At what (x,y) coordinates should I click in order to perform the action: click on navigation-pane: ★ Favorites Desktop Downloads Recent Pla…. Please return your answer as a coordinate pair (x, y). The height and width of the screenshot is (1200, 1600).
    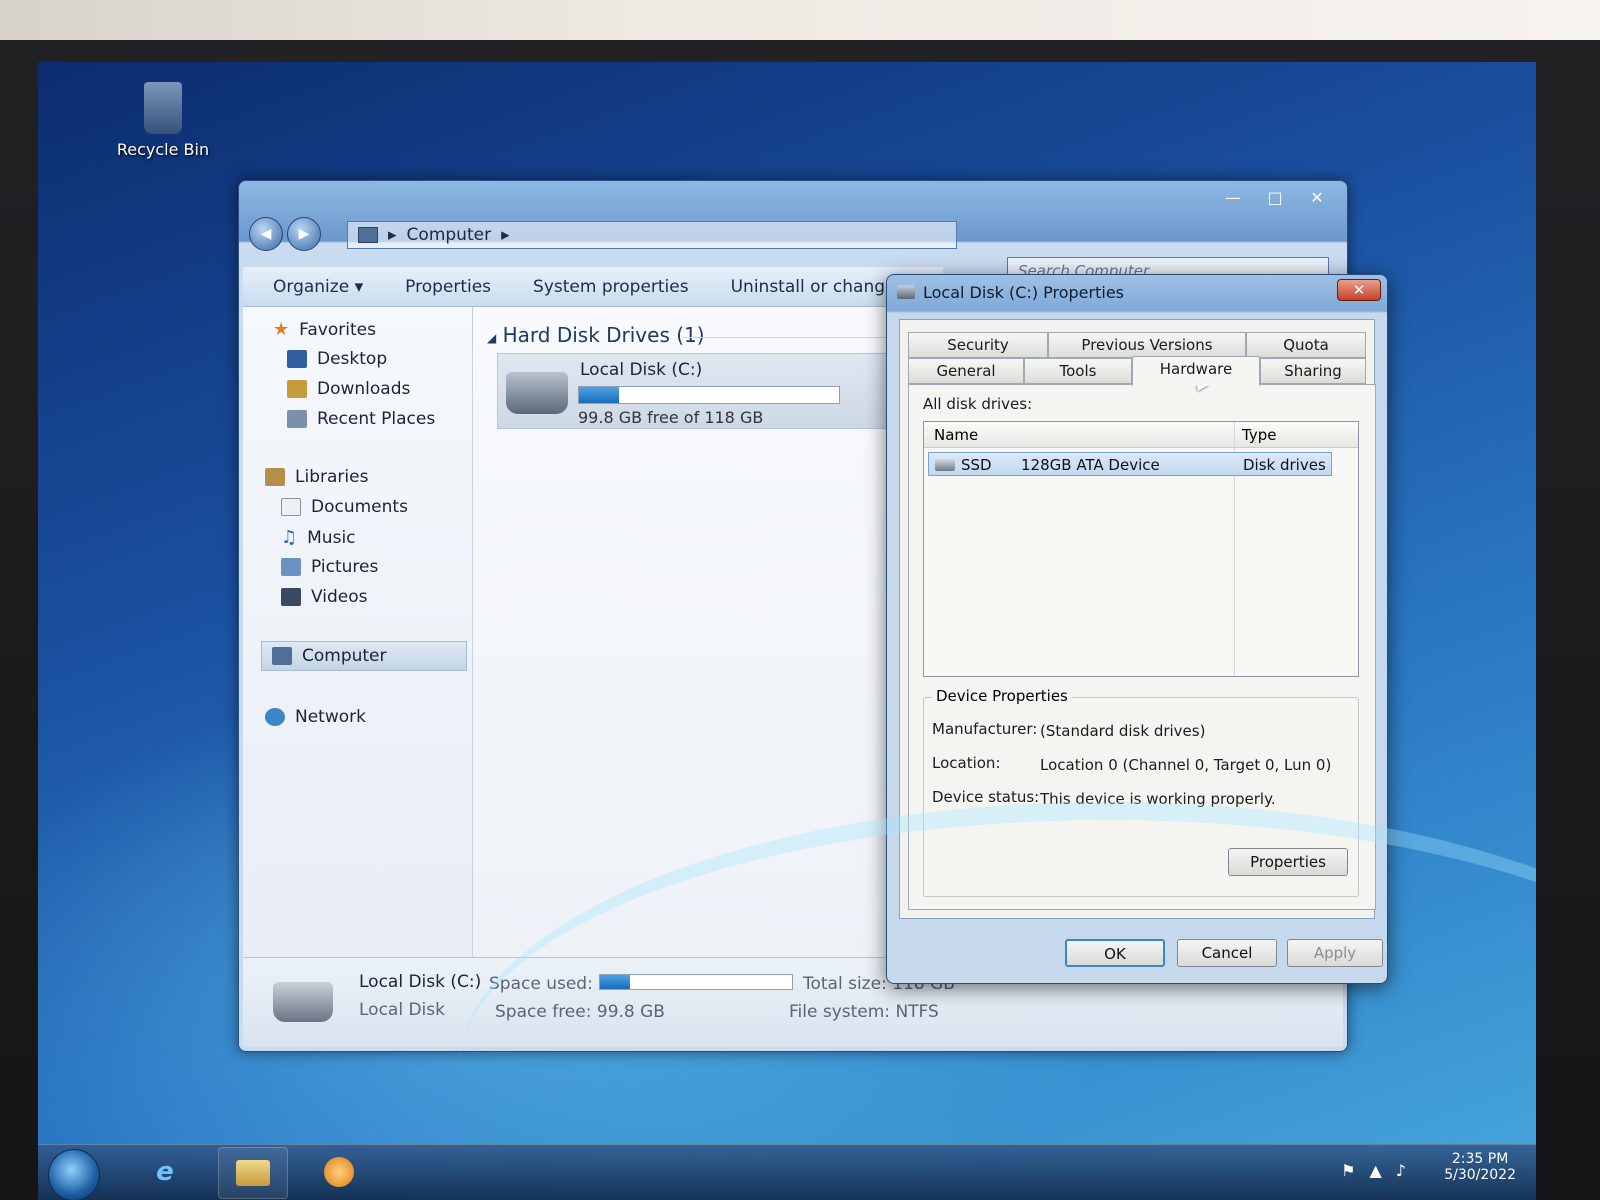
    Looking at the image, I should click on (358, 632).